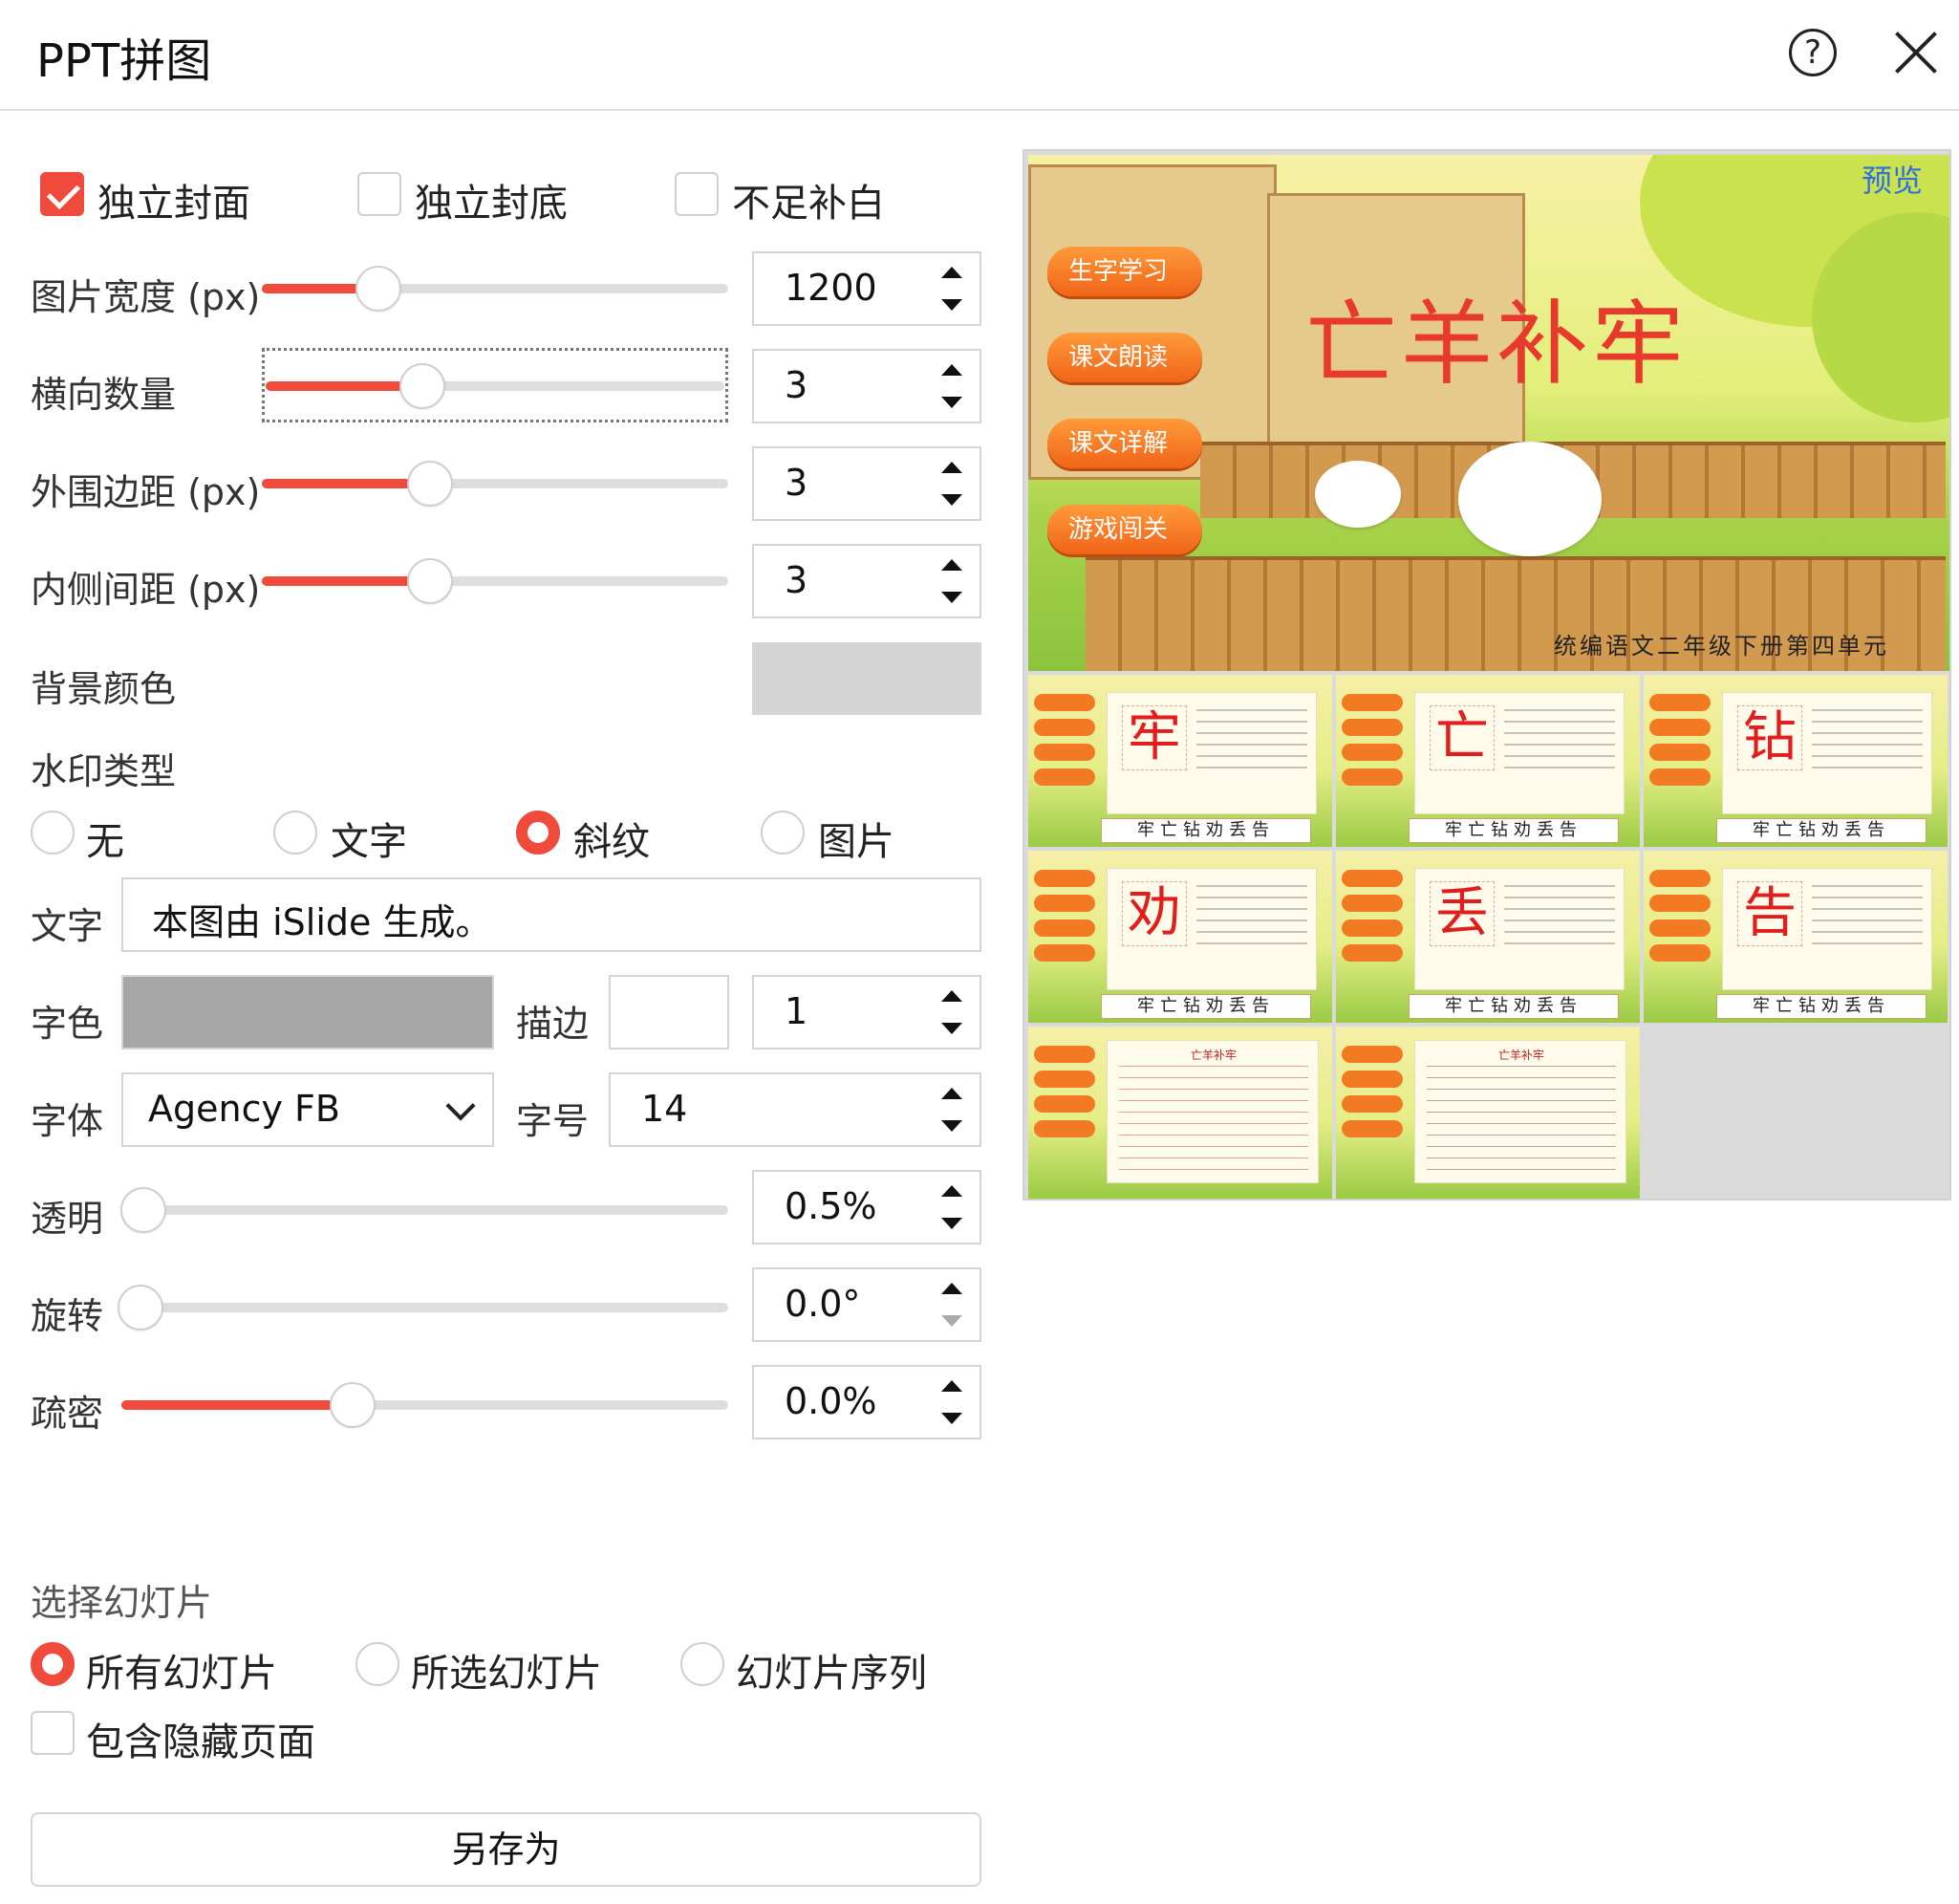 The height and width of the screenshot is (1904, 1959). I want to click on watermark-image-label: 图片, so click(856, 838).